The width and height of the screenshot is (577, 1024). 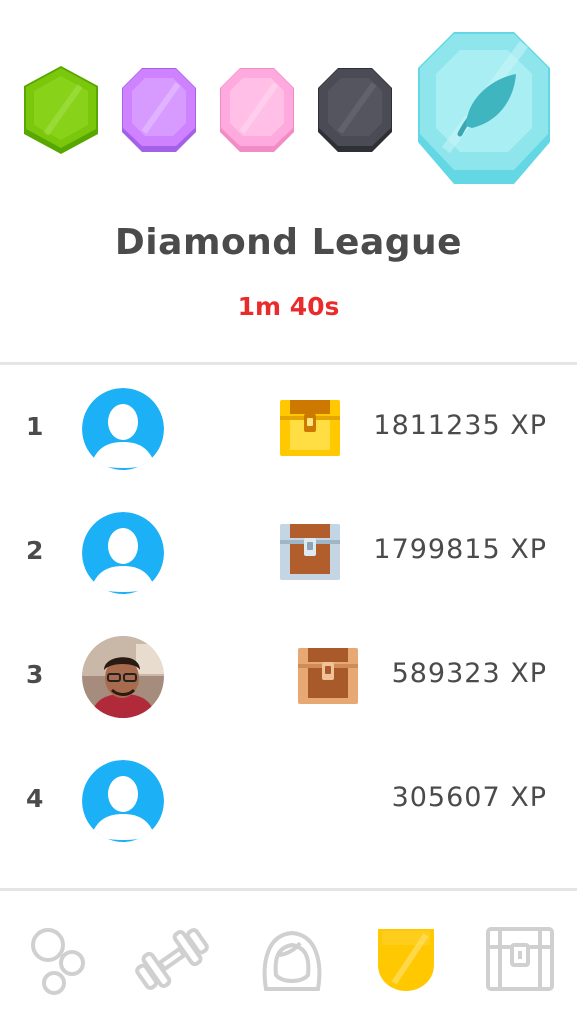 I want to click on league-title: Diamond League, so click(x=288, y=242).